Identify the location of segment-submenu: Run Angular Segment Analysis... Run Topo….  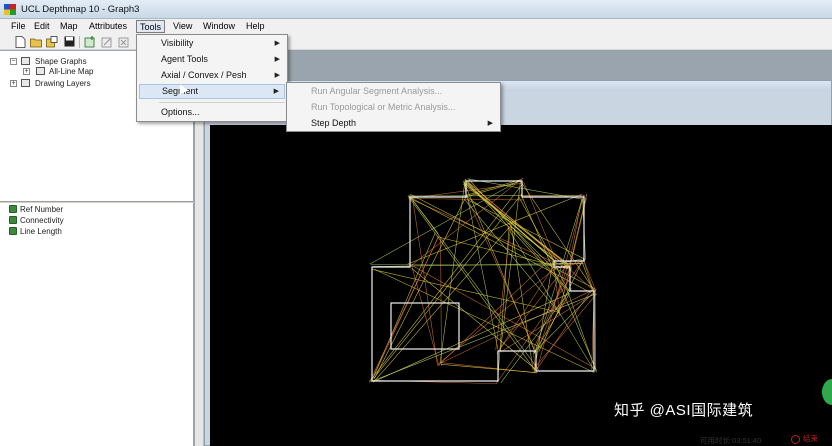
(393, 107).